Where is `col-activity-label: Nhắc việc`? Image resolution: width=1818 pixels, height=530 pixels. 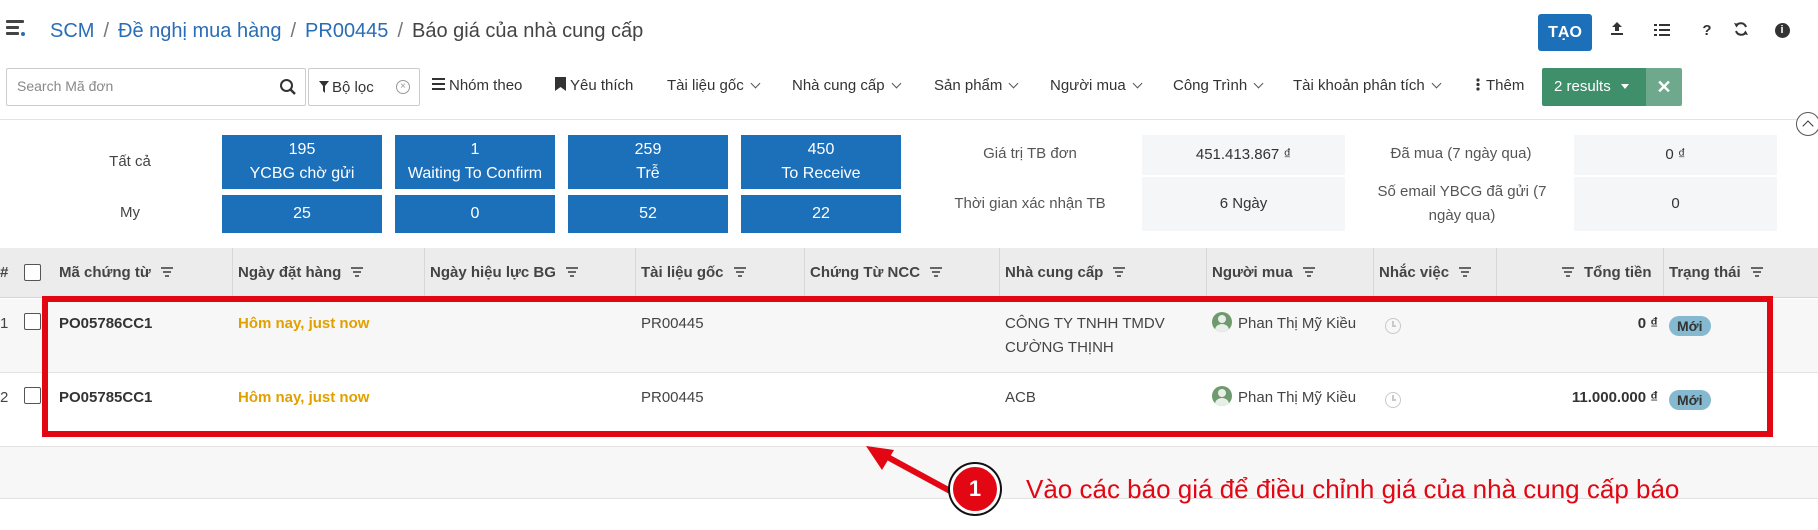 col-activity-label: Nhắc việc is located at coordinates (1414, 272).